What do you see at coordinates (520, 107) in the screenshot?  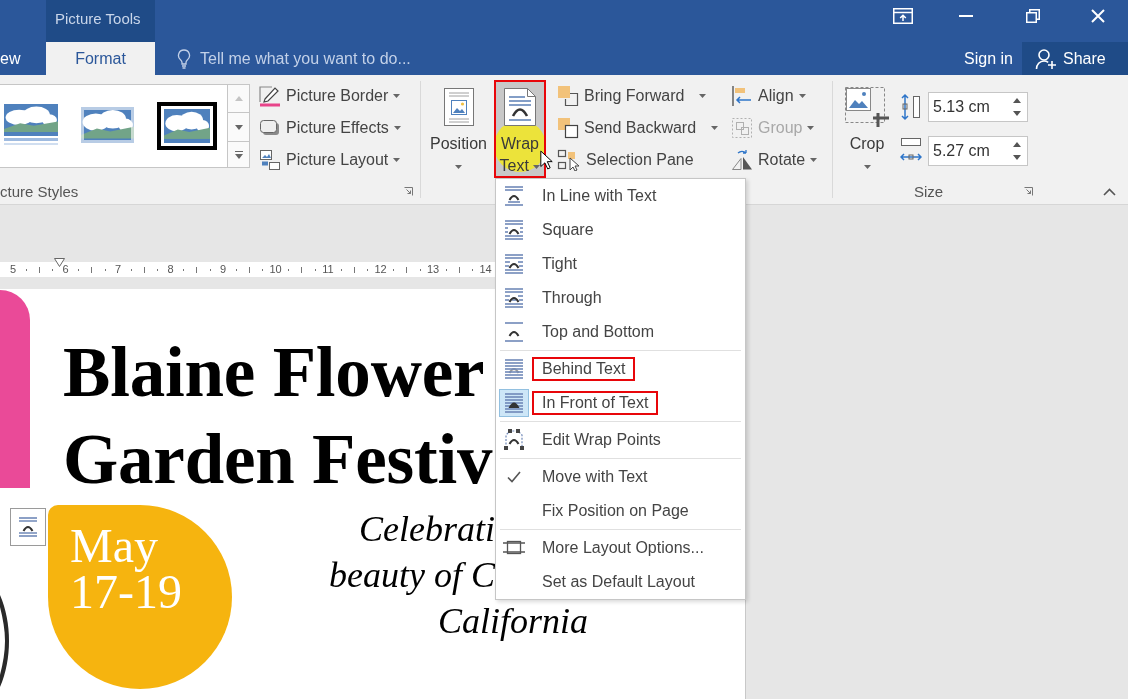 I see `text-wrap-icon` at bounding box center [520, 107].